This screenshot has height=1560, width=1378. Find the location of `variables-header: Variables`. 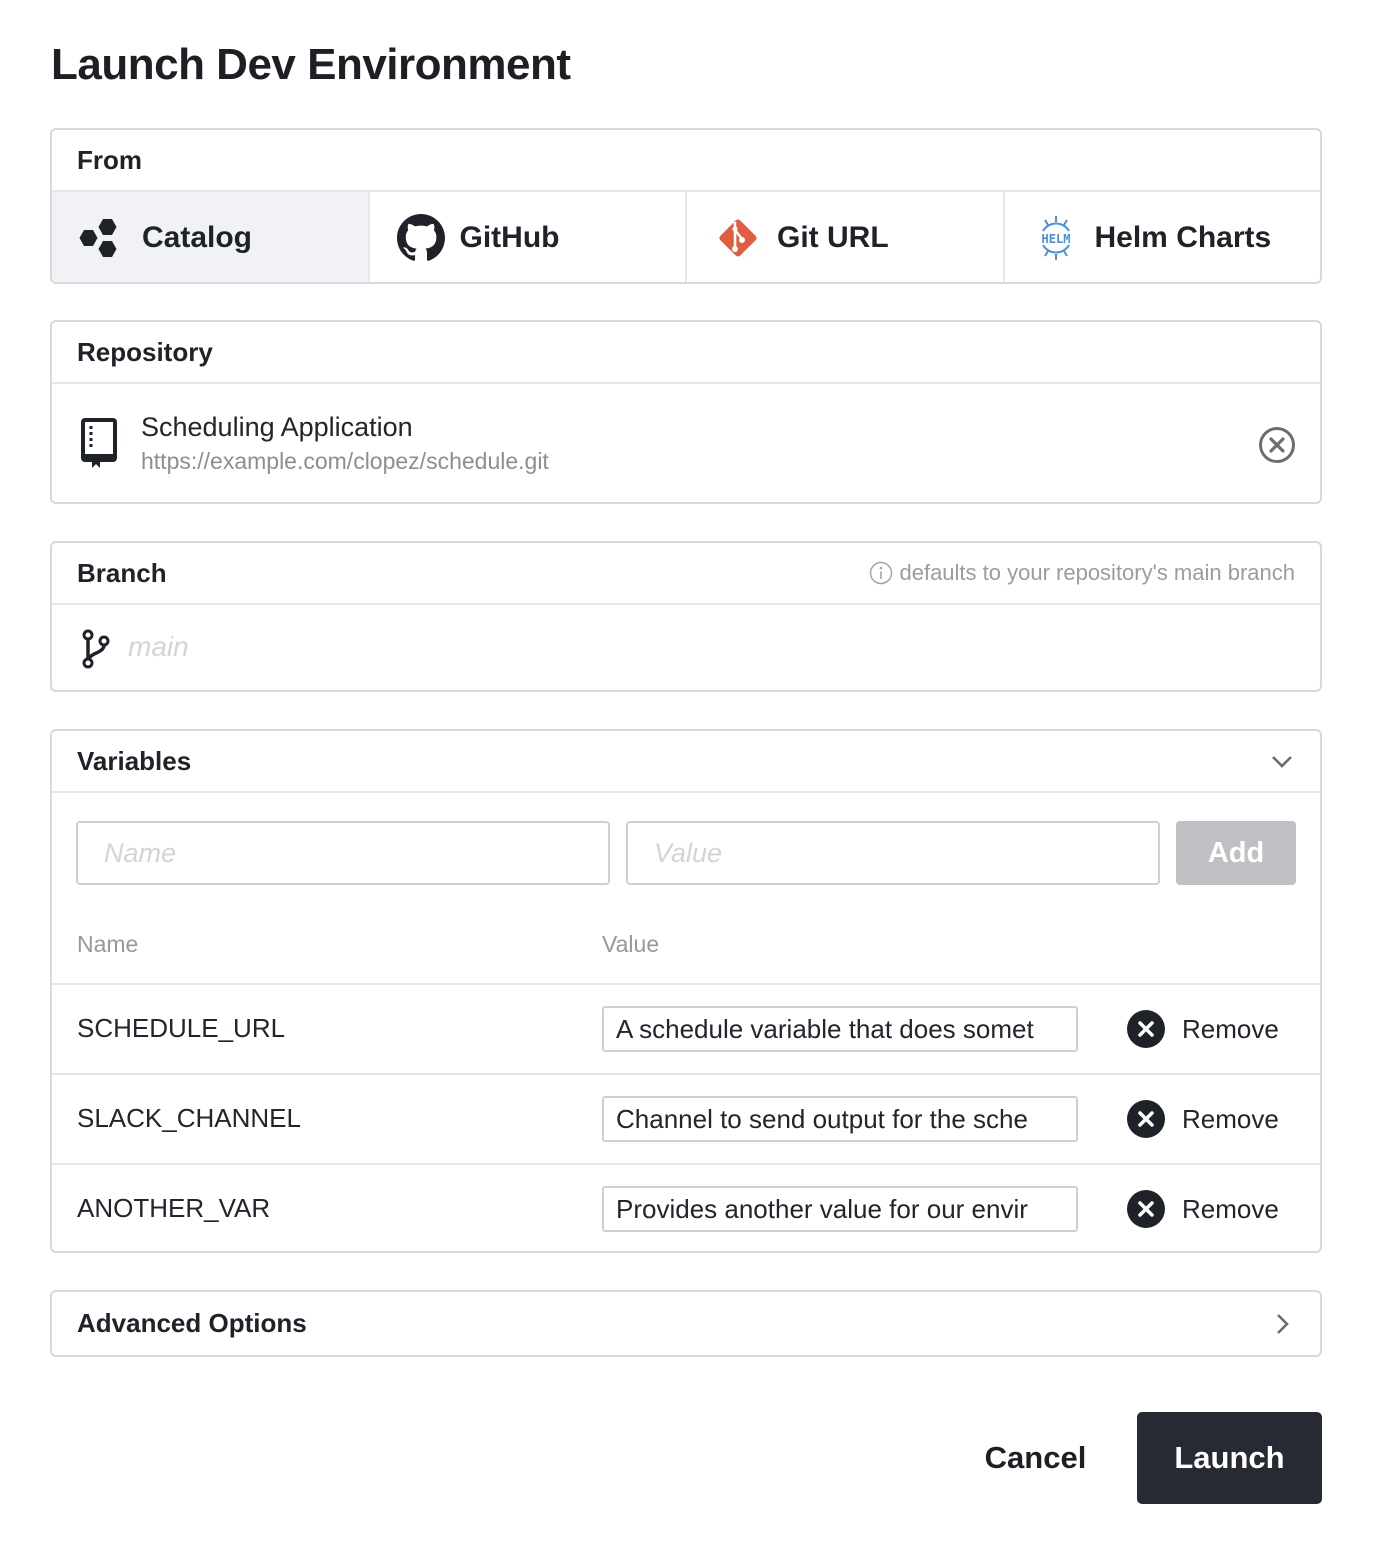

variables-header: Variables is located at coordinates (686, 762).